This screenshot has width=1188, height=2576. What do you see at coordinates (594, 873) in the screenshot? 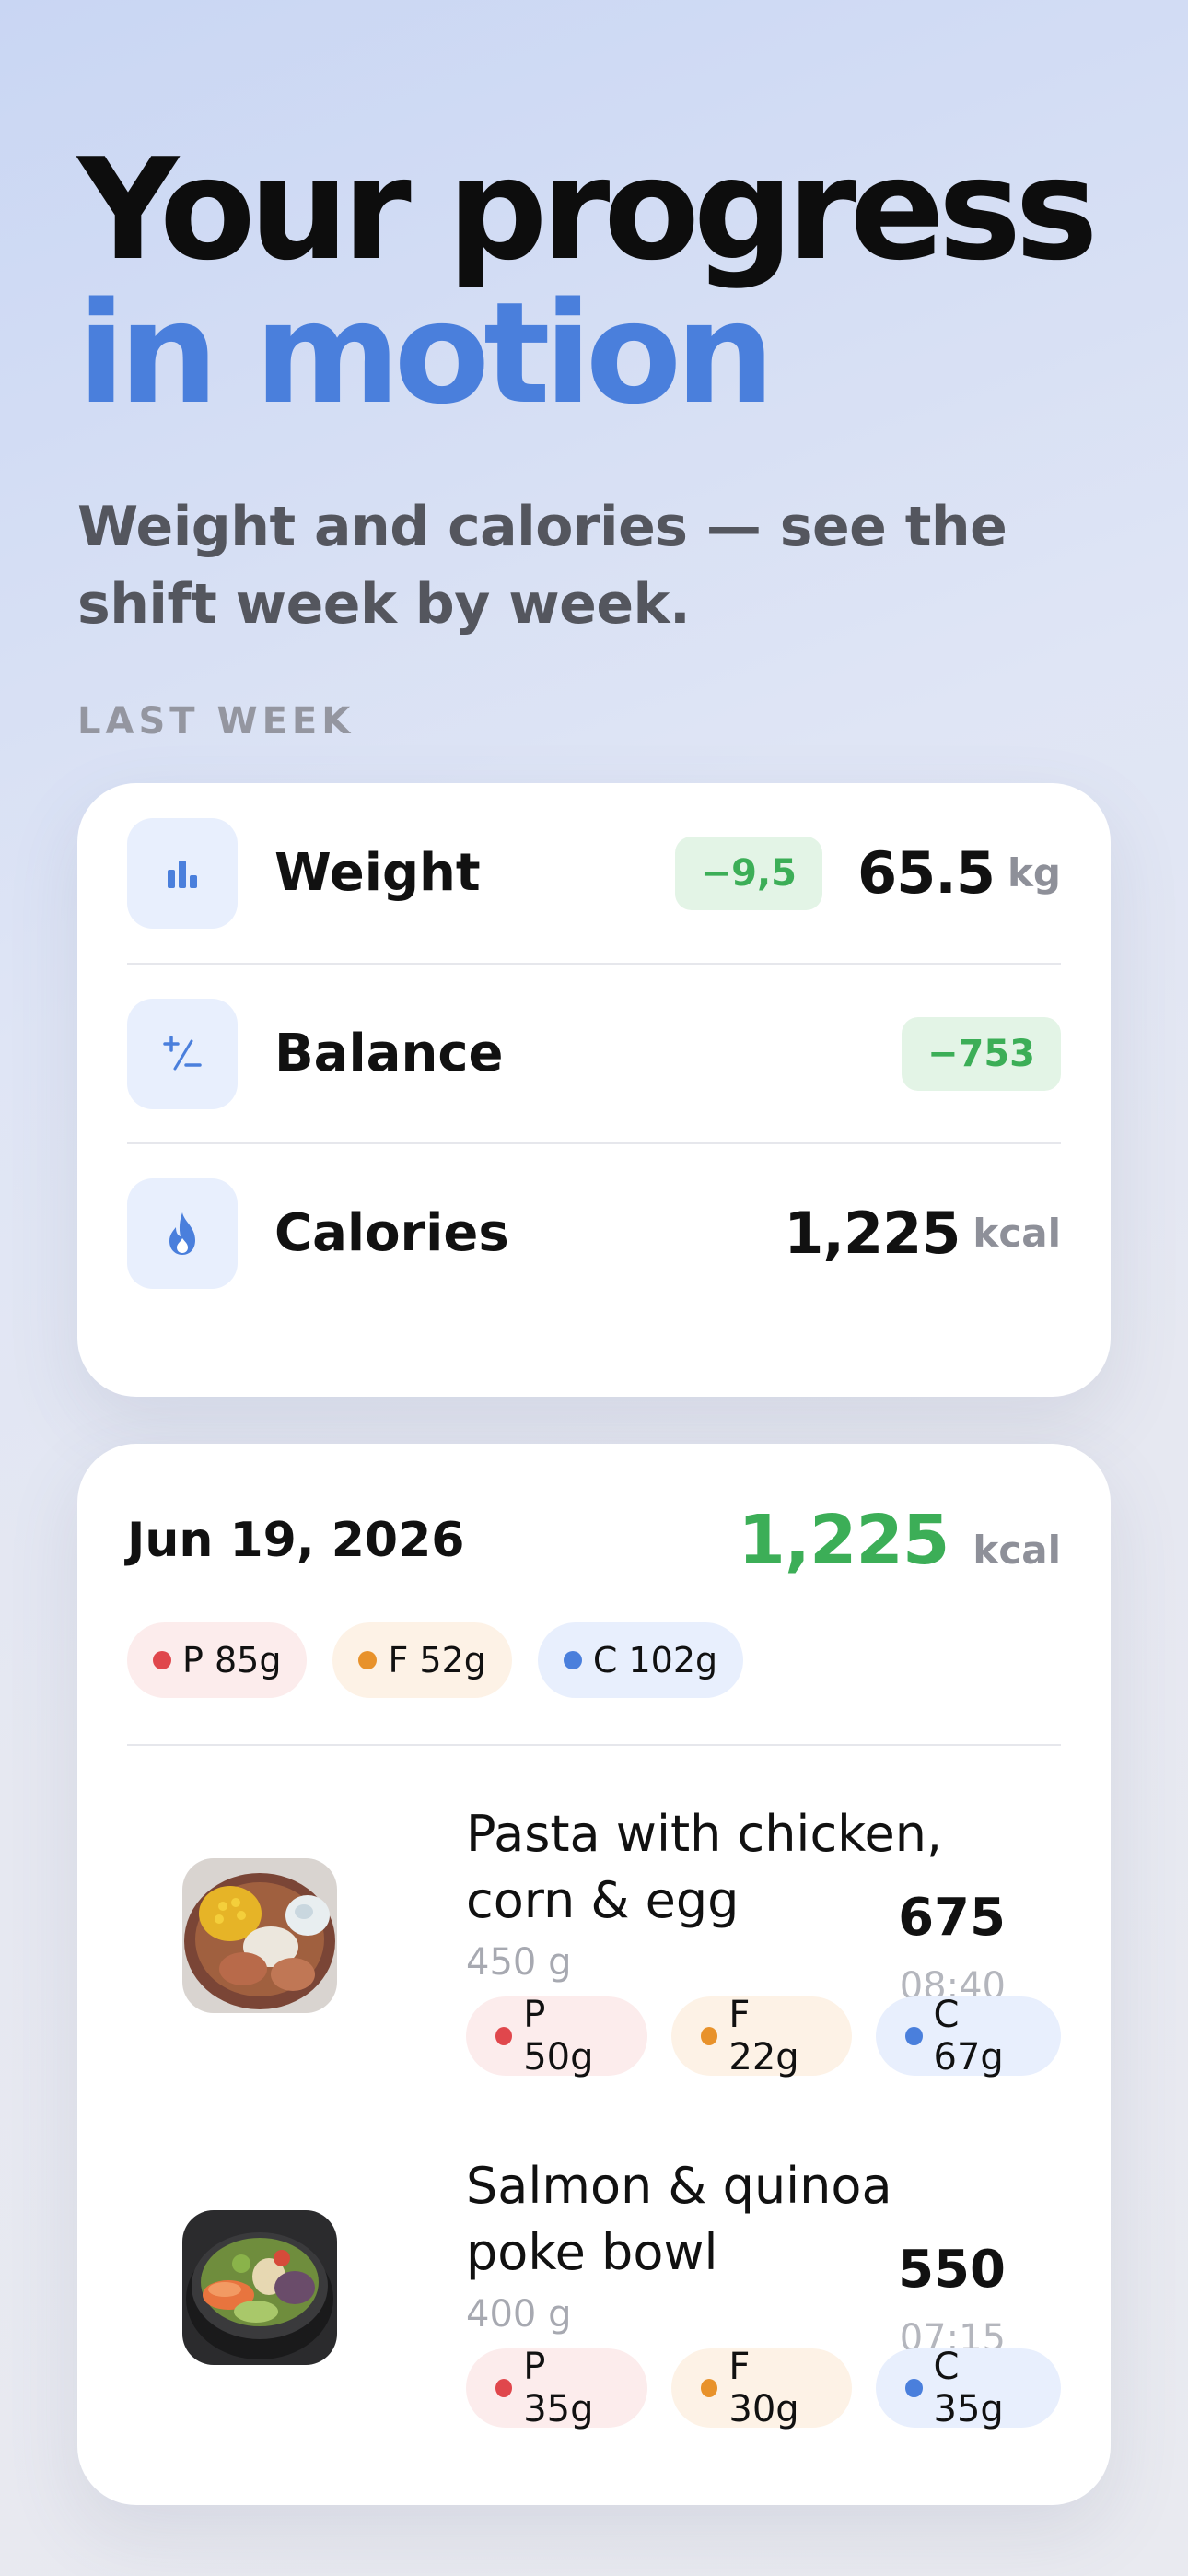
I see `metric-row-weight: Weight −9,5 65.5 kg` at bounding box center [594, 873].